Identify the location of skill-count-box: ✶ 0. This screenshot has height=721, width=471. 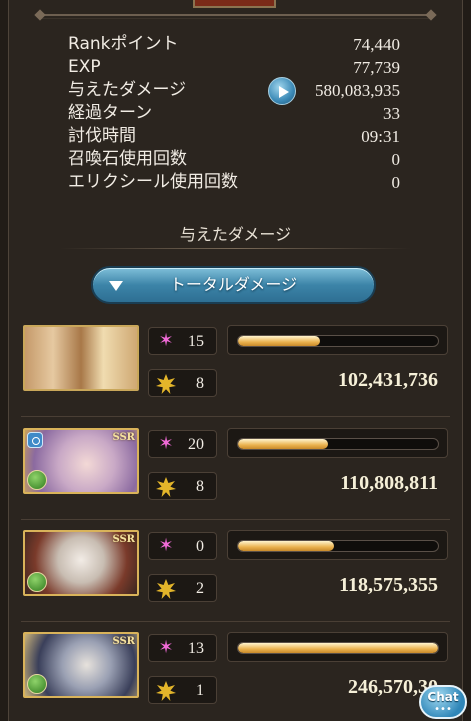
(182, 546).